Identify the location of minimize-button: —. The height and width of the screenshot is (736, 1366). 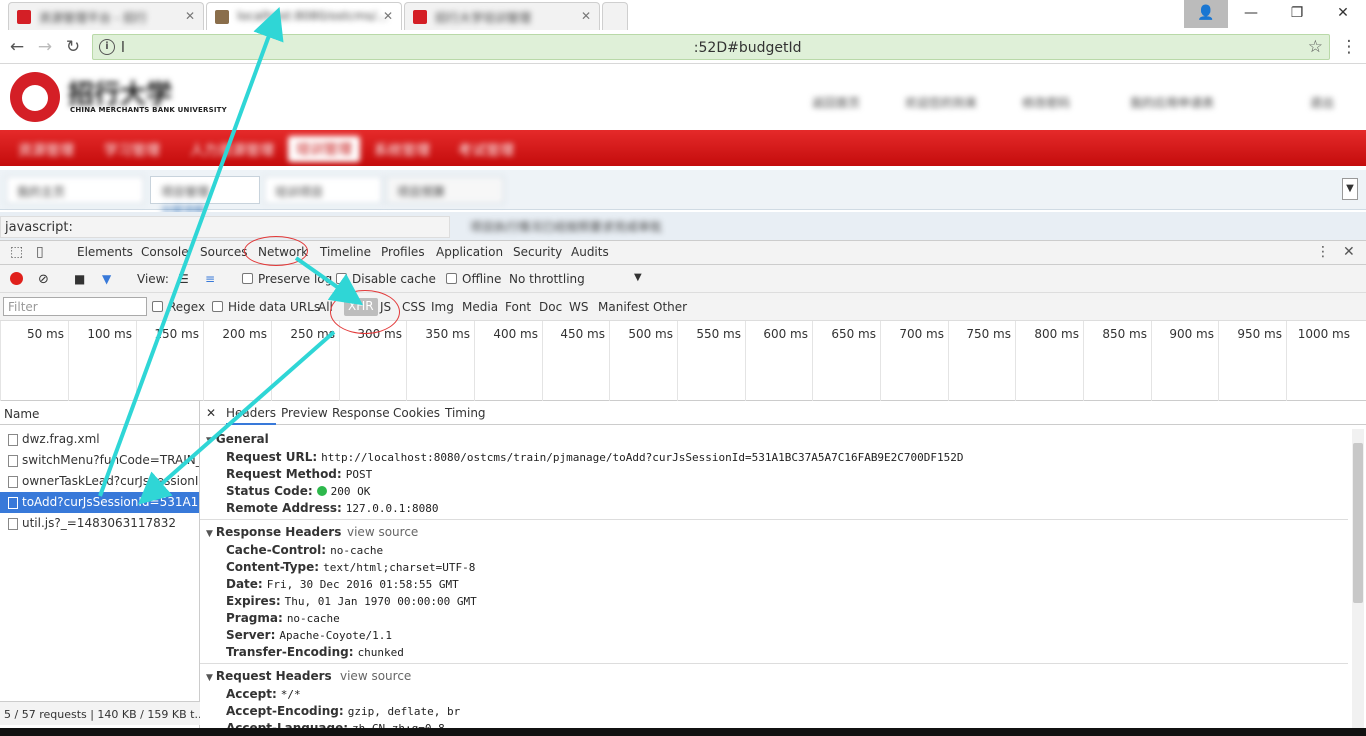
(1251, 14).